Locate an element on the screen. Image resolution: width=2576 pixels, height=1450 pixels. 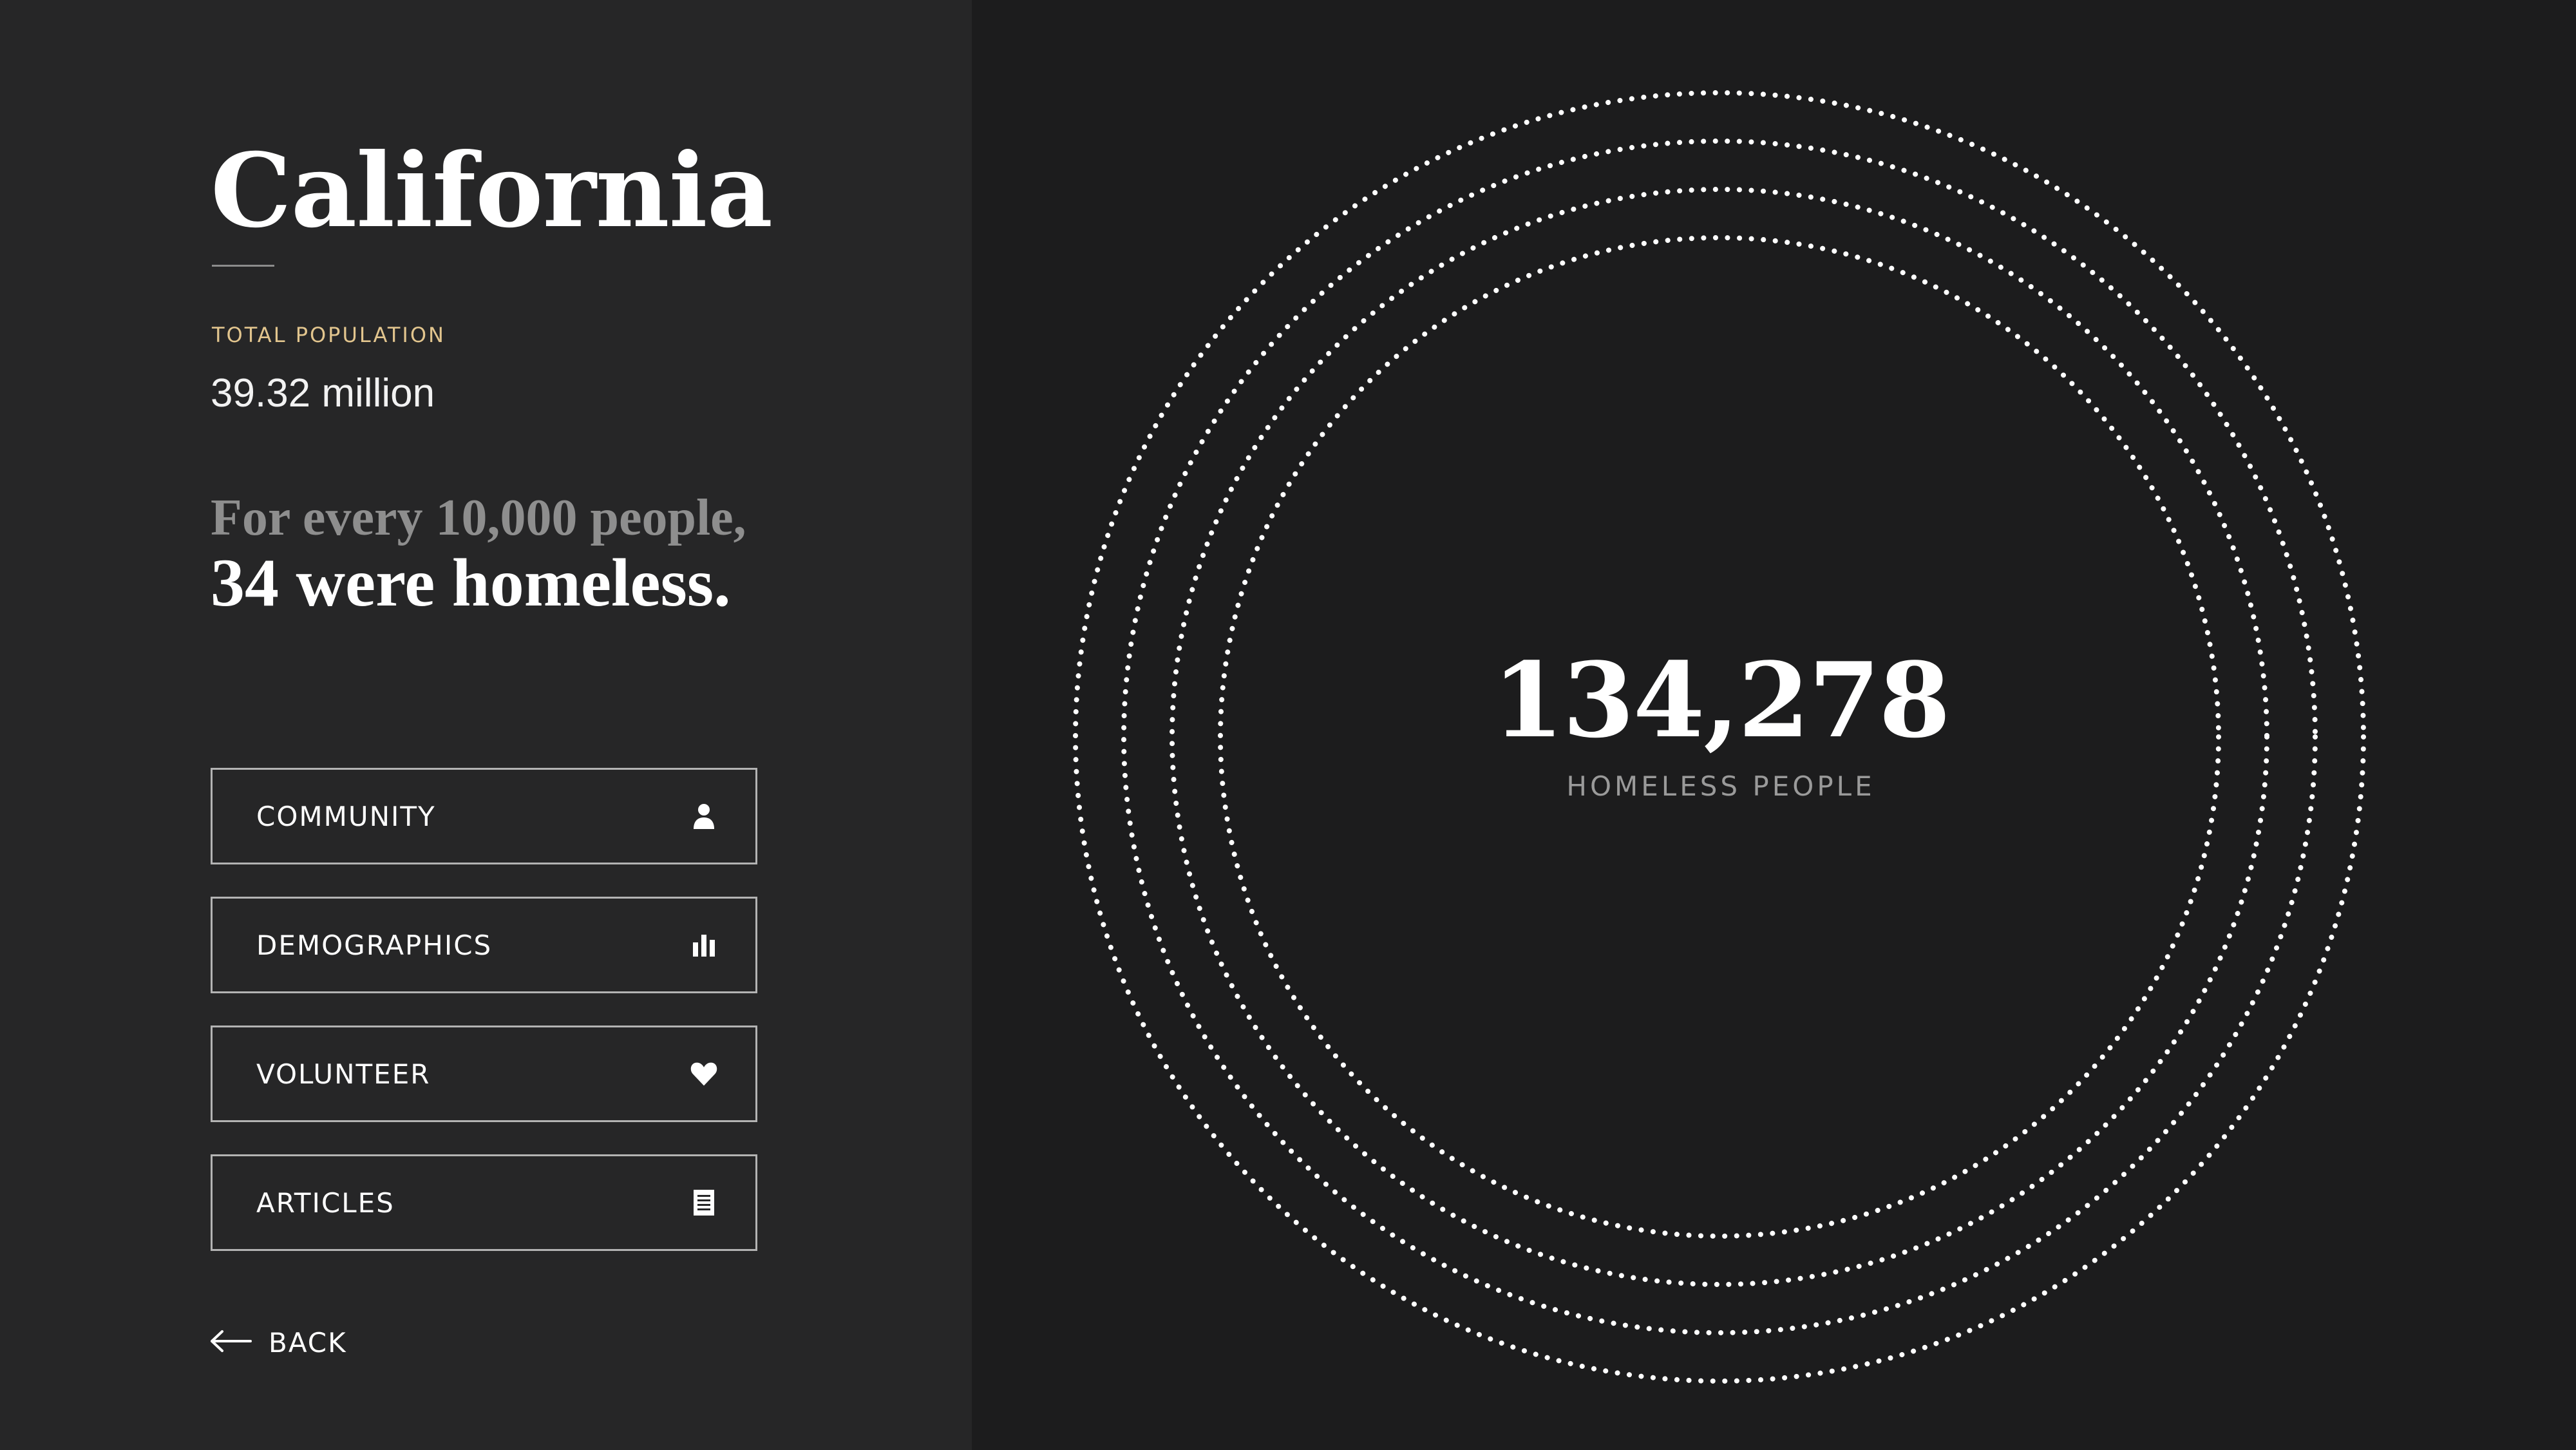
heart-icon is located at coordinates (704, 1074).